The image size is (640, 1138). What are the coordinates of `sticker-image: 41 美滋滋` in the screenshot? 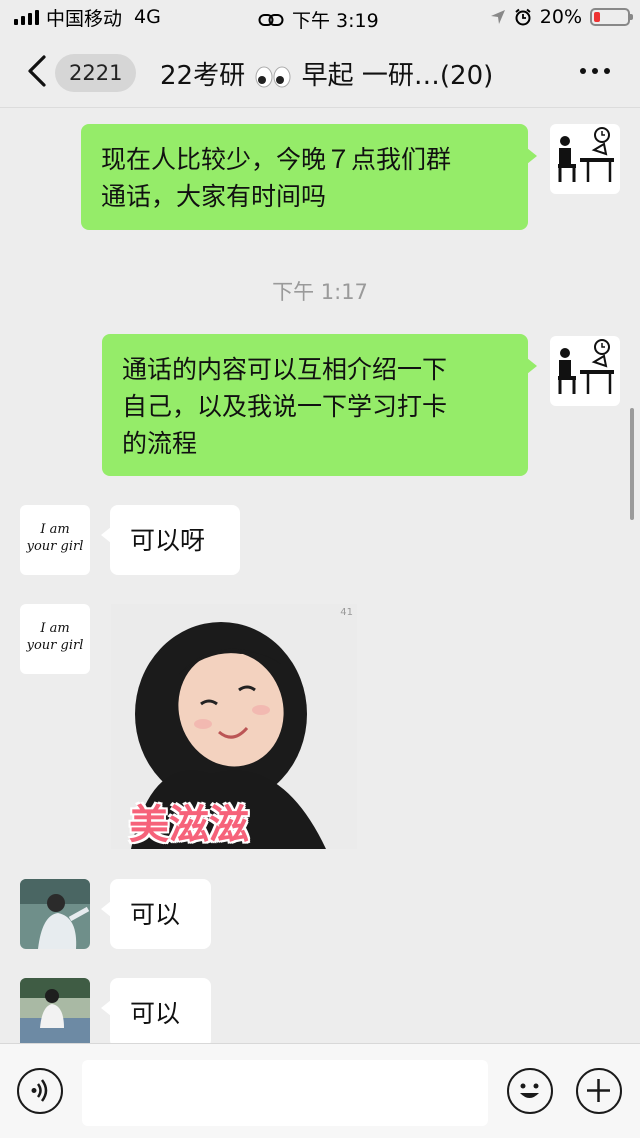 It's located at (234, 726).